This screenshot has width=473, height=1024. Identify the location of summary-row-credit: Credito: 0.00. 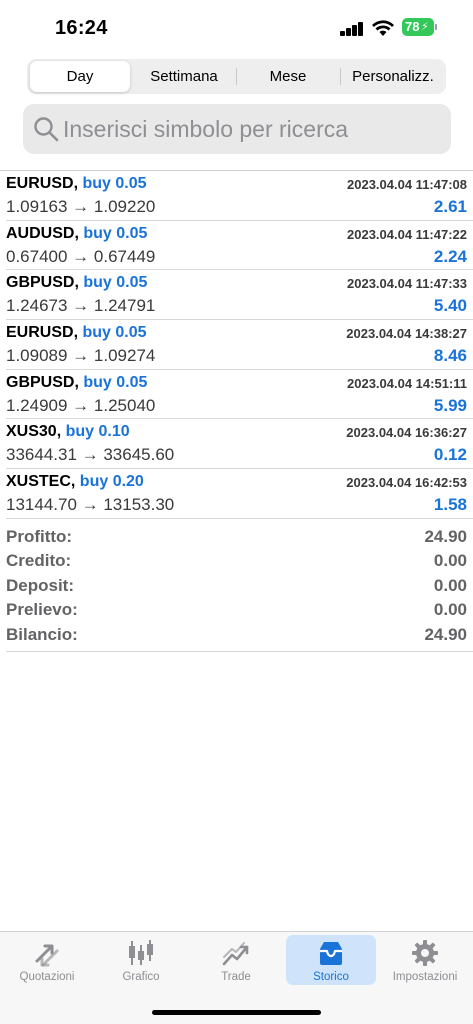
(239, 563).